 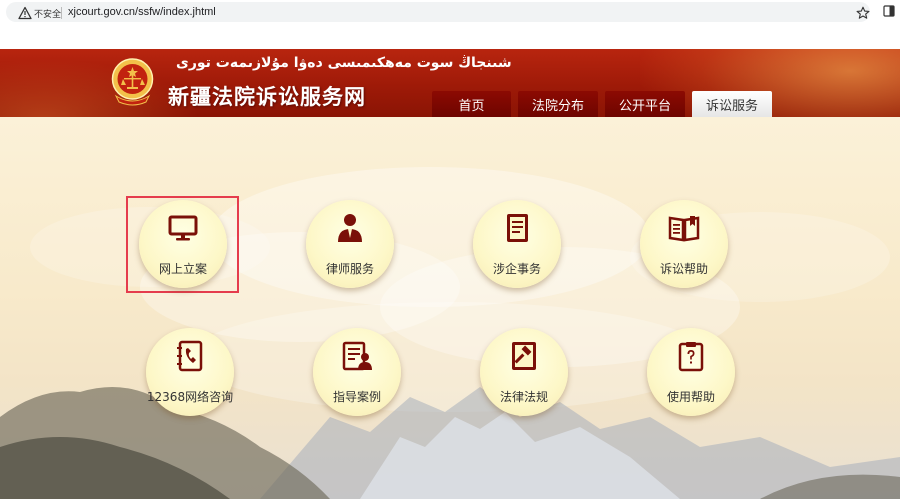 I want to click on service-label: 律师服务, so click(x=349, y=269).